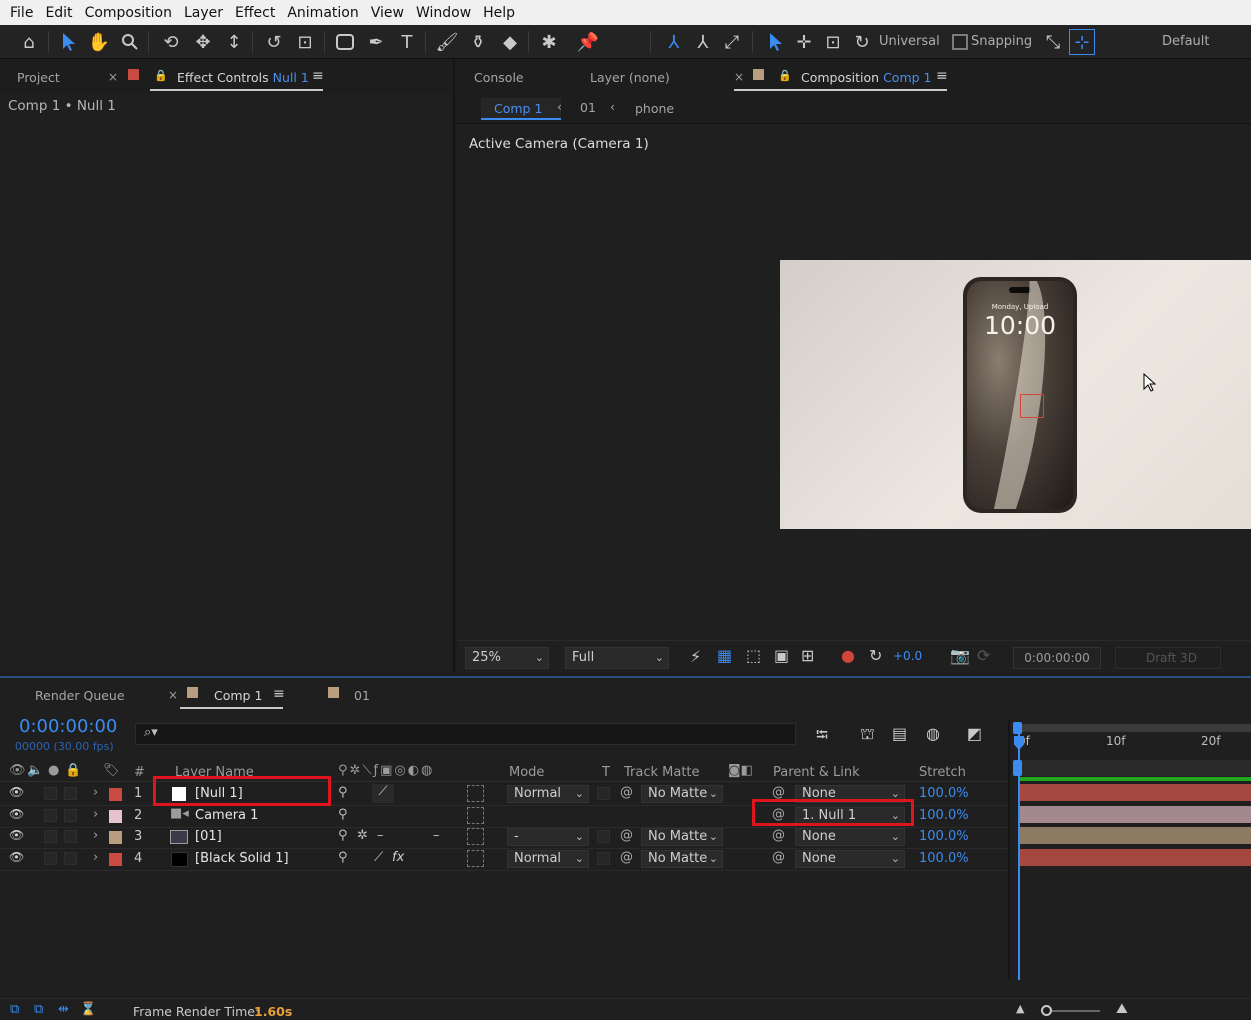 The height and width of the screenshot is (1020, 1251). What do you see at coordinates (362, 695) in the screenshot?
I see `tab-01: 01` at bounding box center [362, 695].